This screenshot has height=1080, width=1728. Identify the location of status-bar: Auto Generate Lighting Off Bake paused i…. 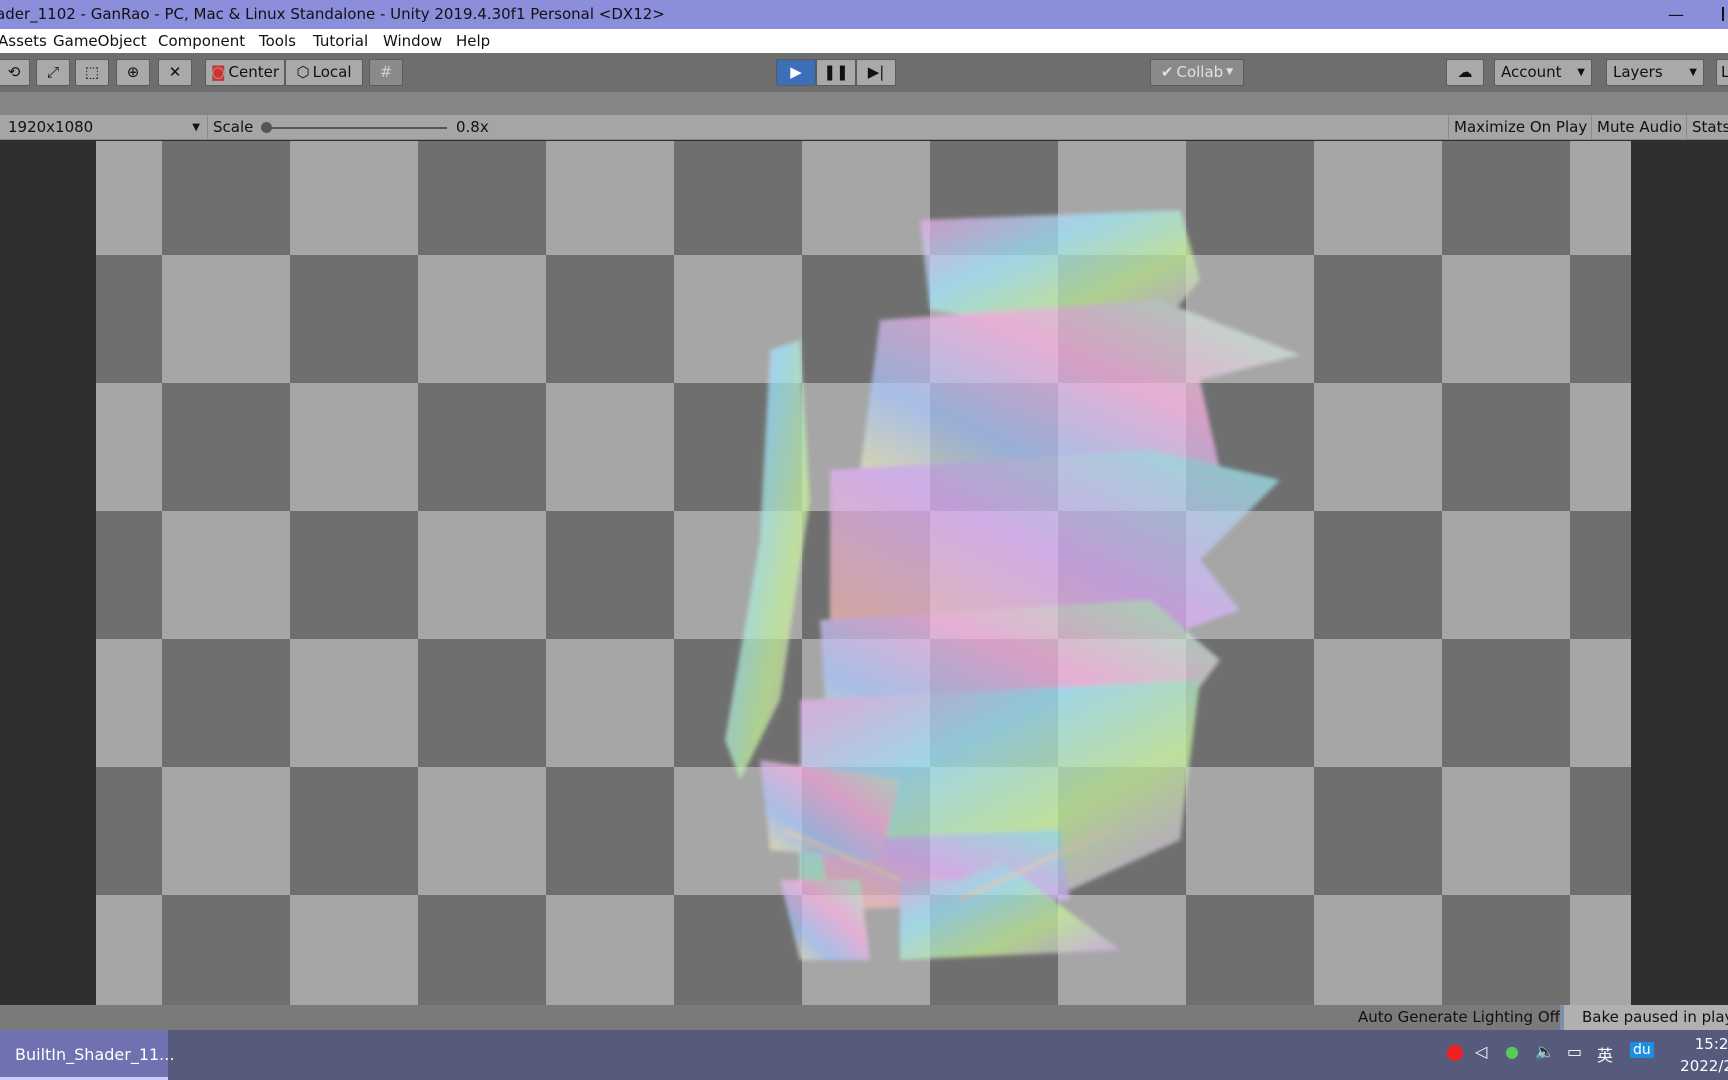
(864, 1017).